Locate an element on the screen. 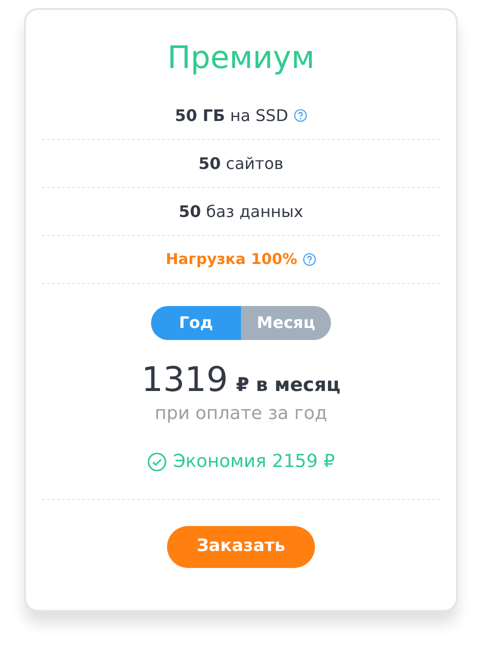 This screenshot has width=477, height=654. price-unit: ₽ в месяц is located at coordinates (288, 385).